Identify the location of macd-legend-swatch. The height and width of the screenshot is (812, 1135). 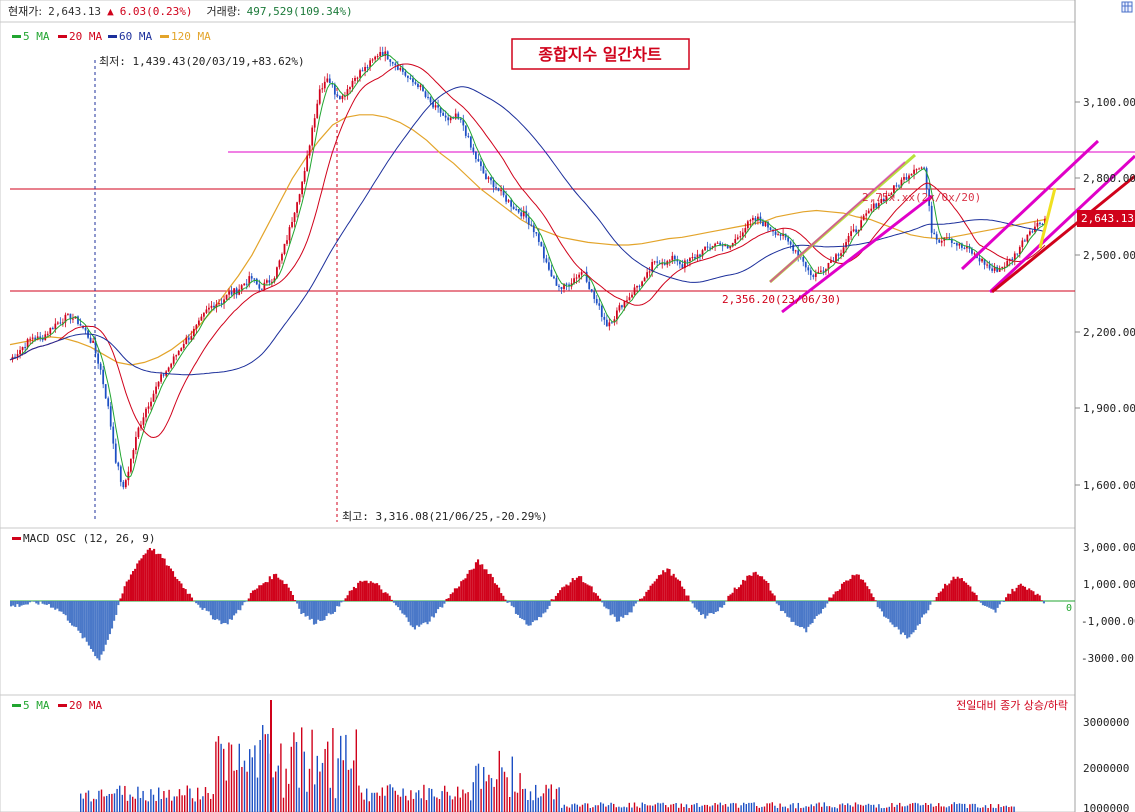
(16, 538).